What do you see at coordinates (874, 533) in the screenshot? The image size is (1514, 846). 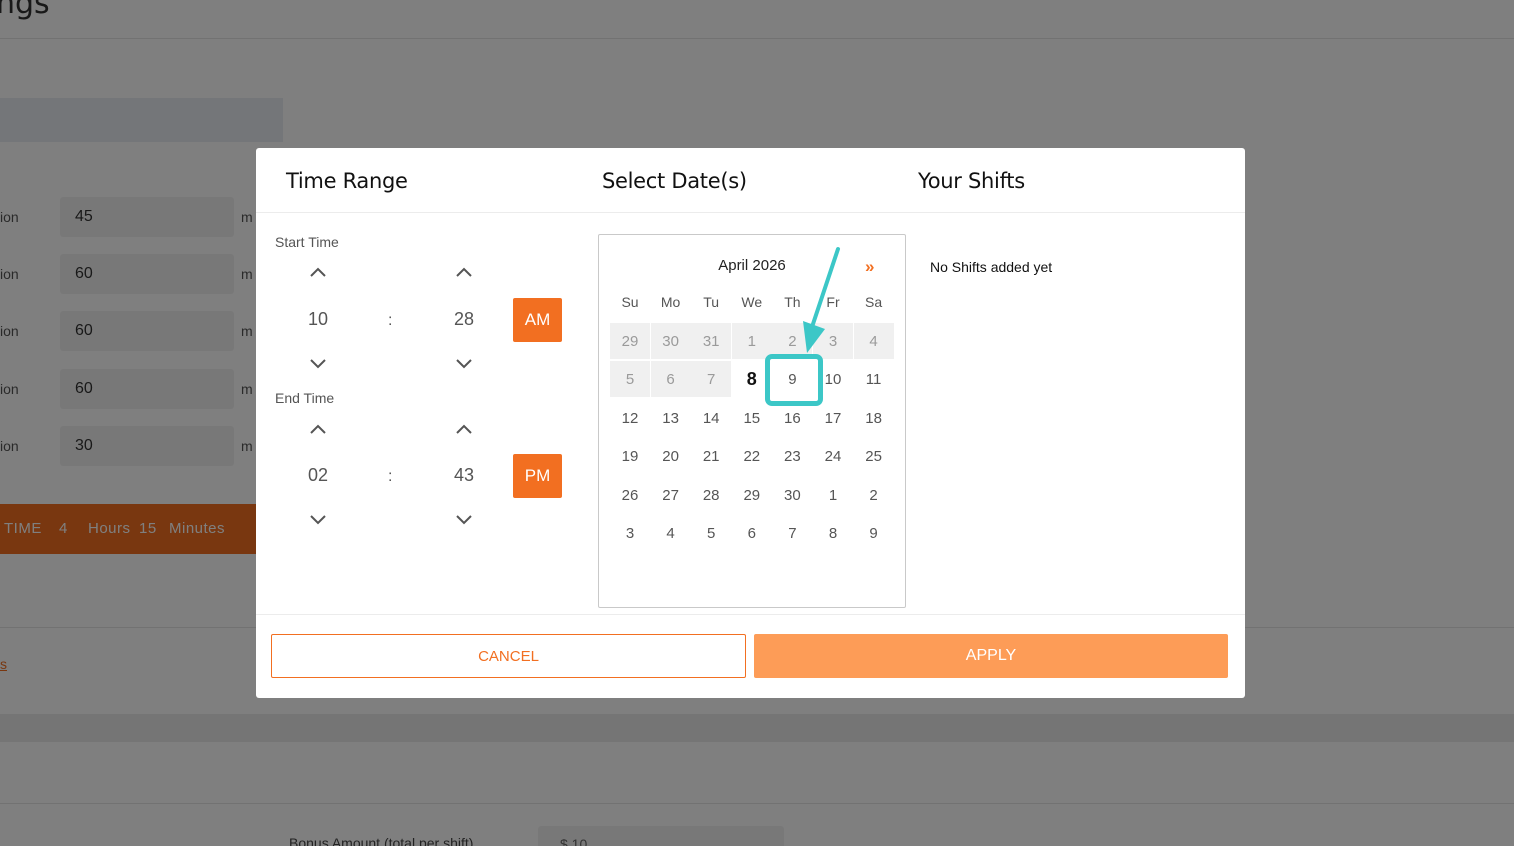 I see `calendar-day: 9` at bounding box center [874, 533].